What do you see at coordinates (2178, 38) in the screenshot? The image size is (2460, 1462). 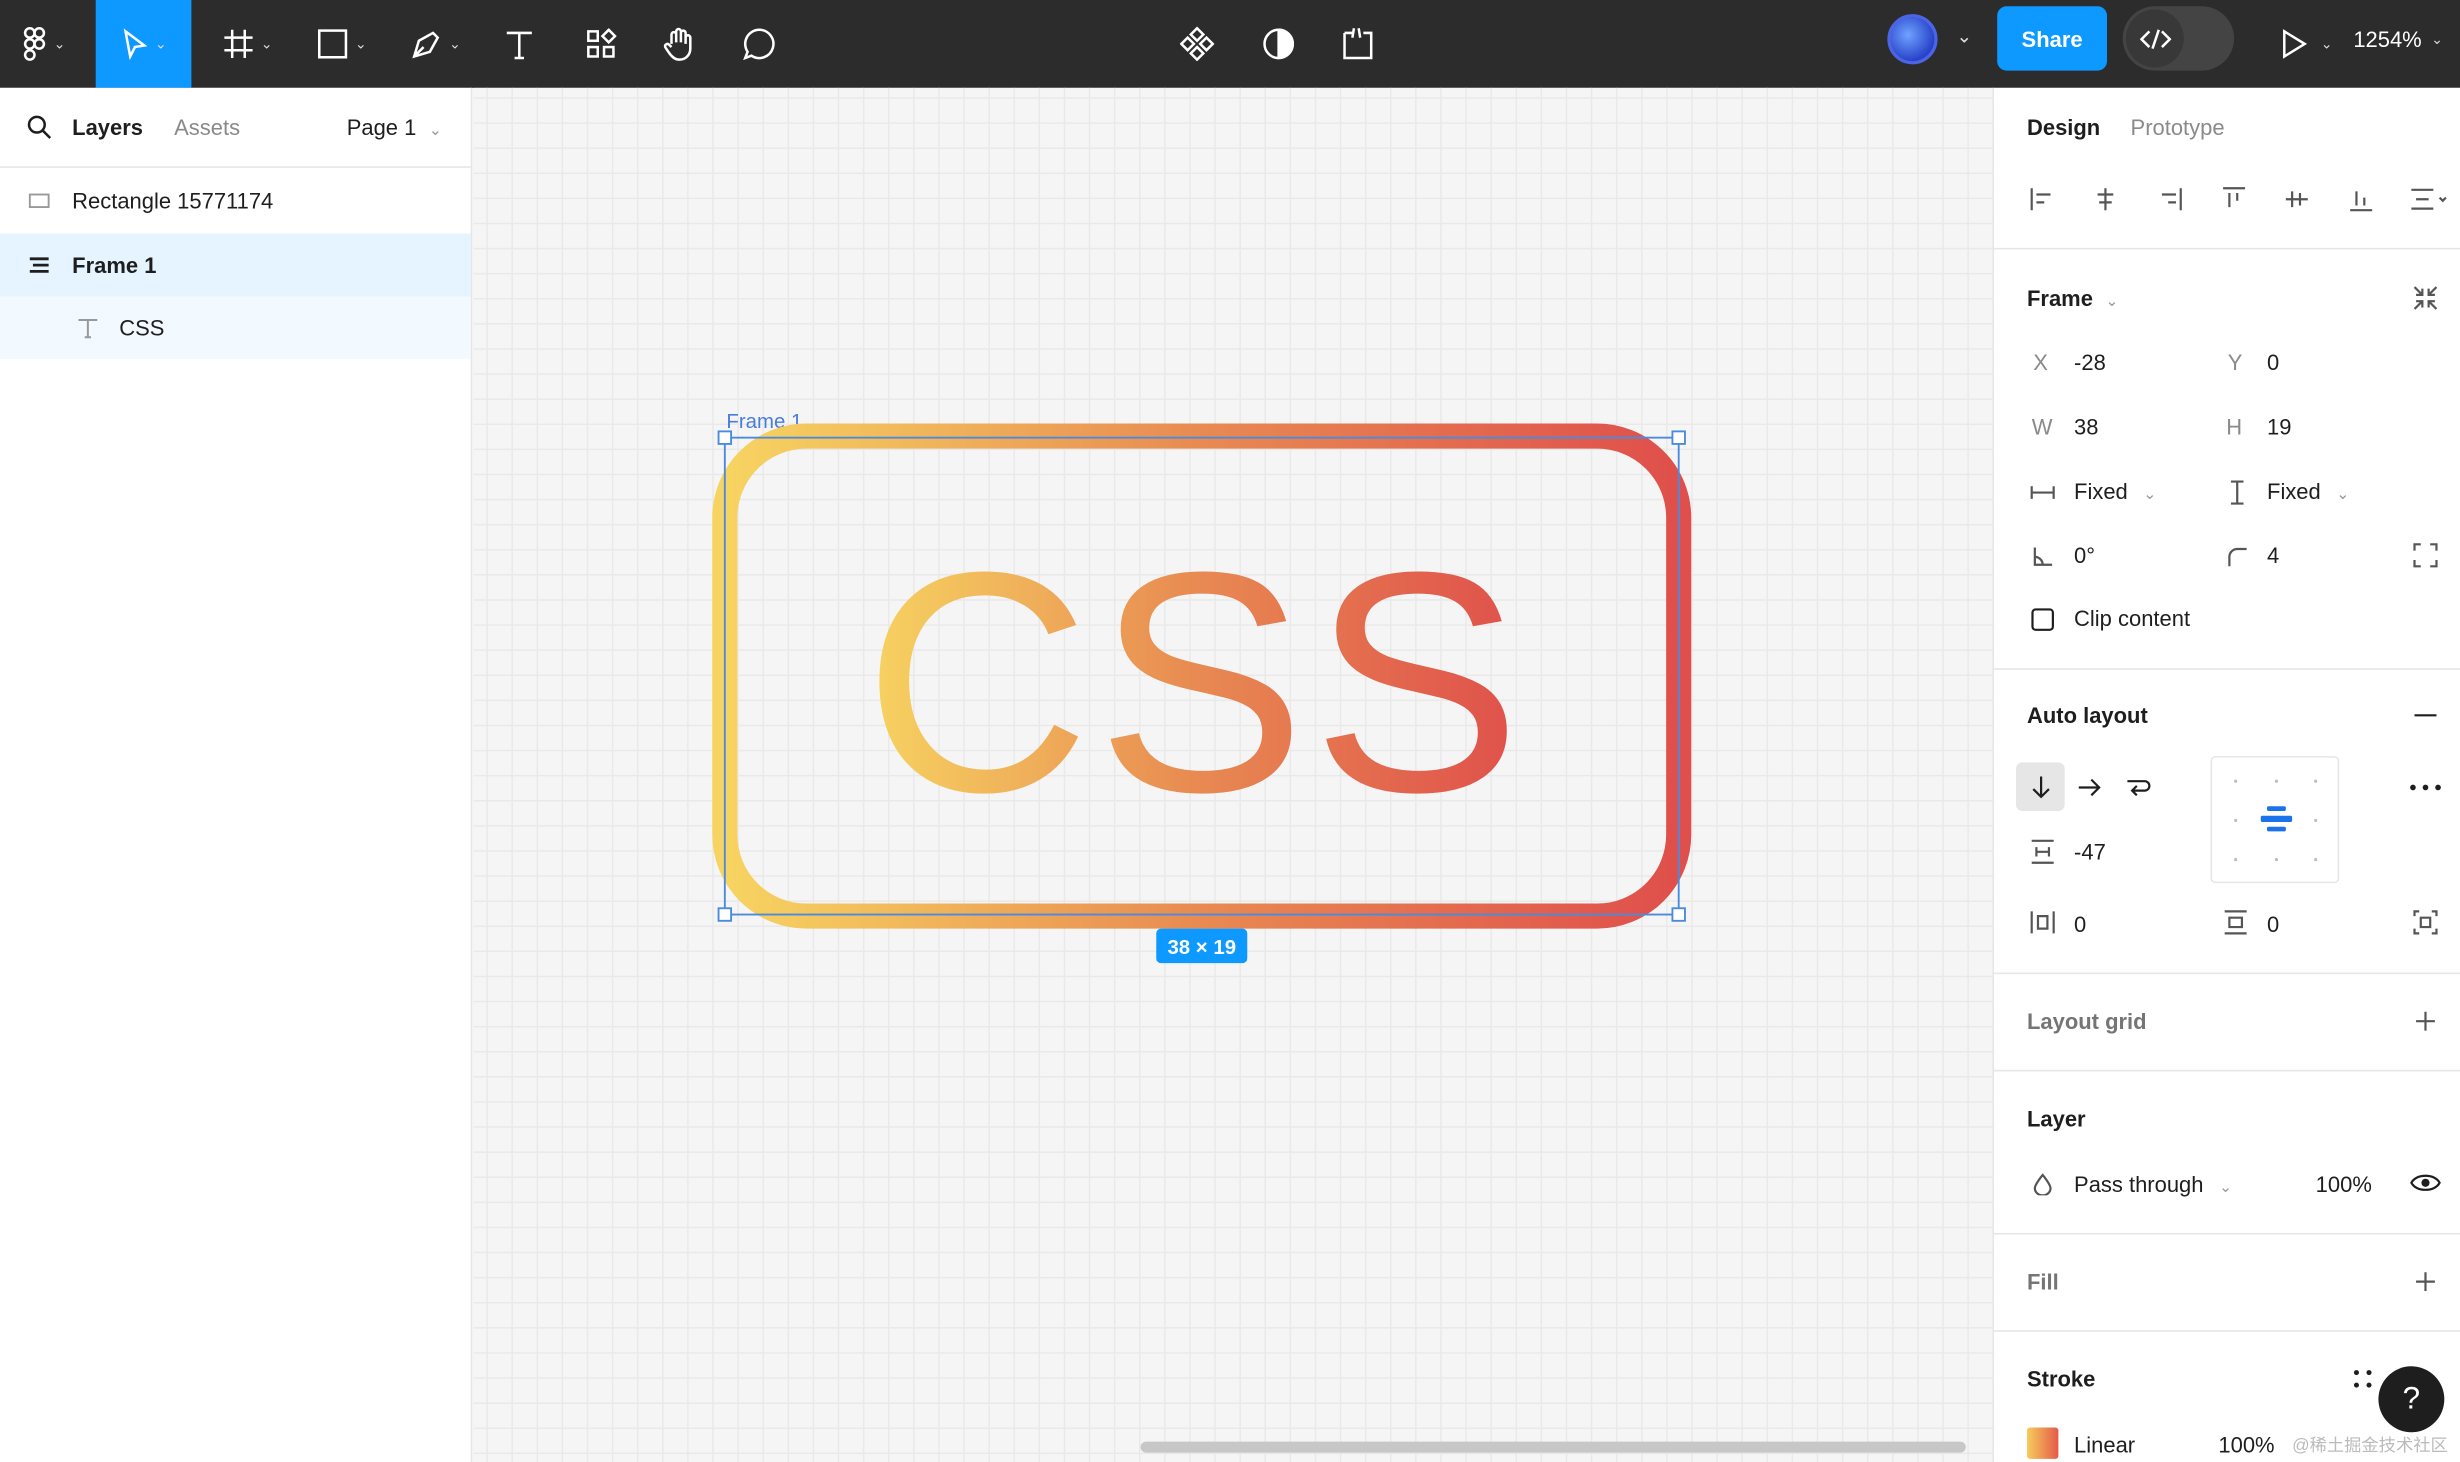 I see `dev-mode-toggle` at bounding box center [2178, 38].